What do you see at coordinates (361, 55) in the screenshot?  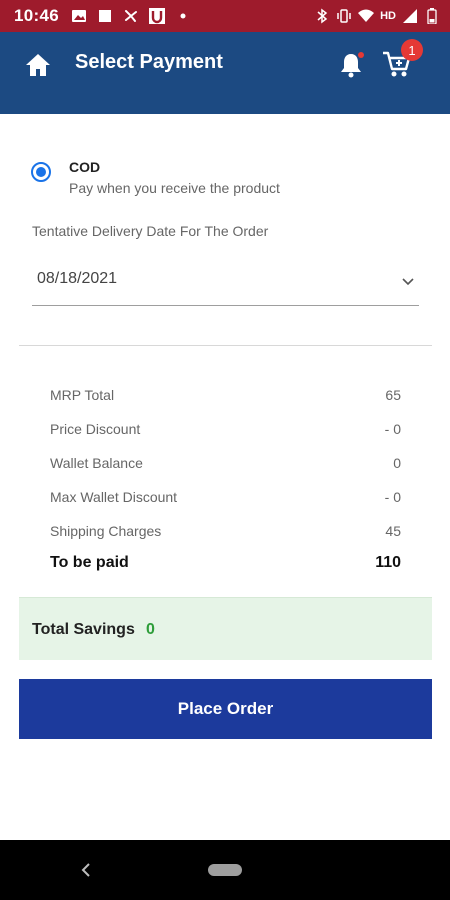 I see `notification-dot` at bounding box center [361, 55].